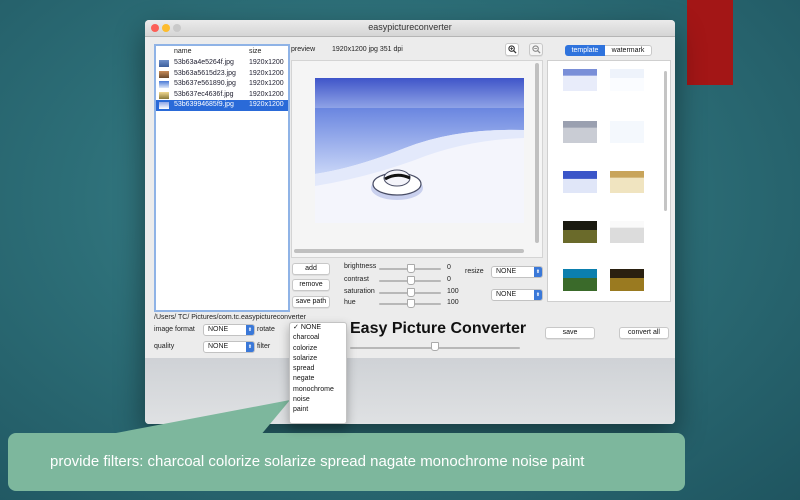  I want to click on quality-level-knob, so click(435, 346).